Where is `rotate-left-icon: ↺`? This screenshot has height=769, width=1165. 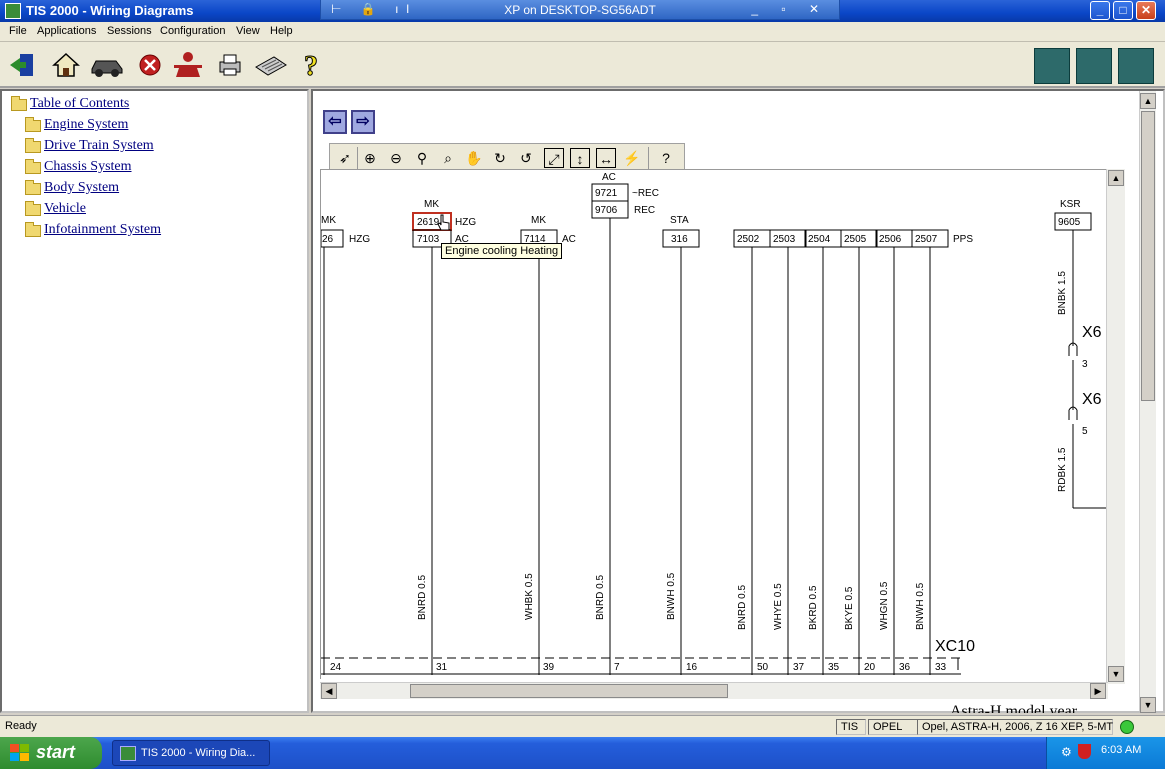 rotate-left-icon: ↺ is located at coordinates (526, 158).